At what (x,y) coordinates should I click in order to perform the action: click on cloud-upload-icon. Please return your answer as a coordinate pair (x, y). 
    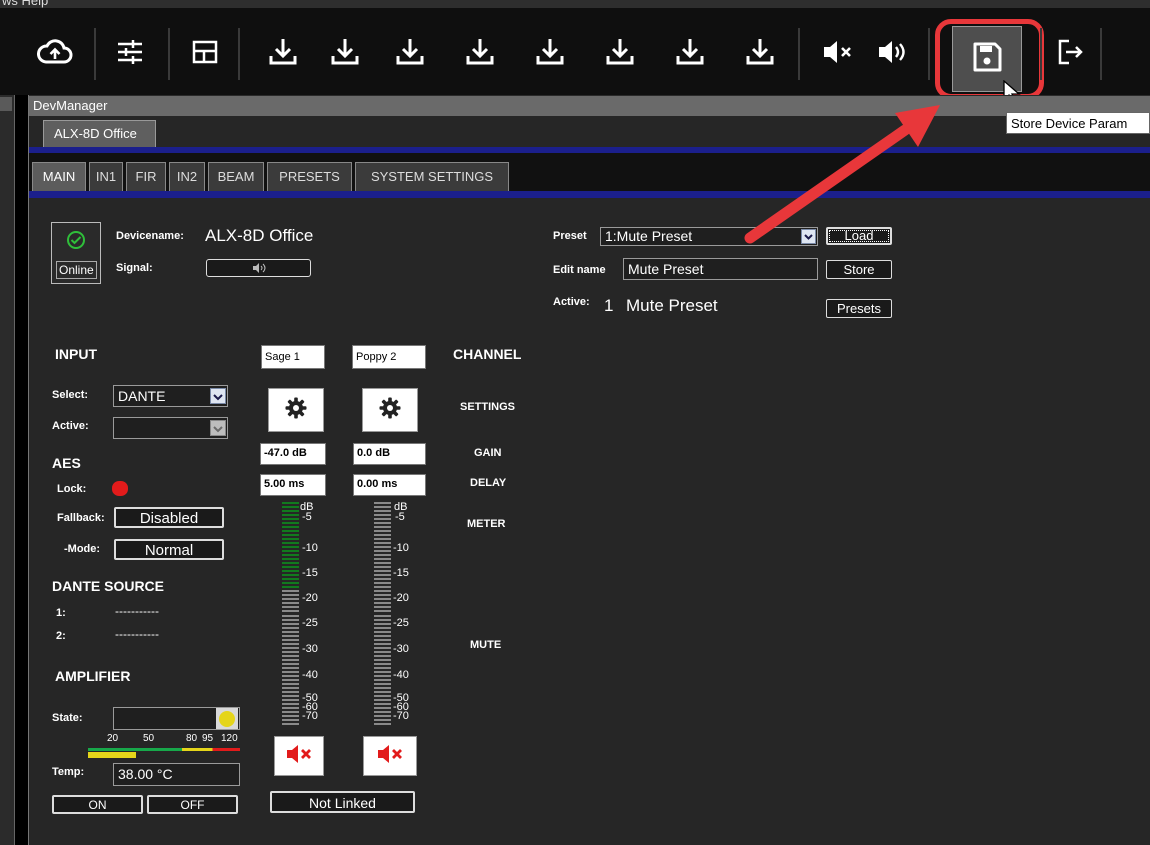
    Looking at the image, I should click on (55, 52).